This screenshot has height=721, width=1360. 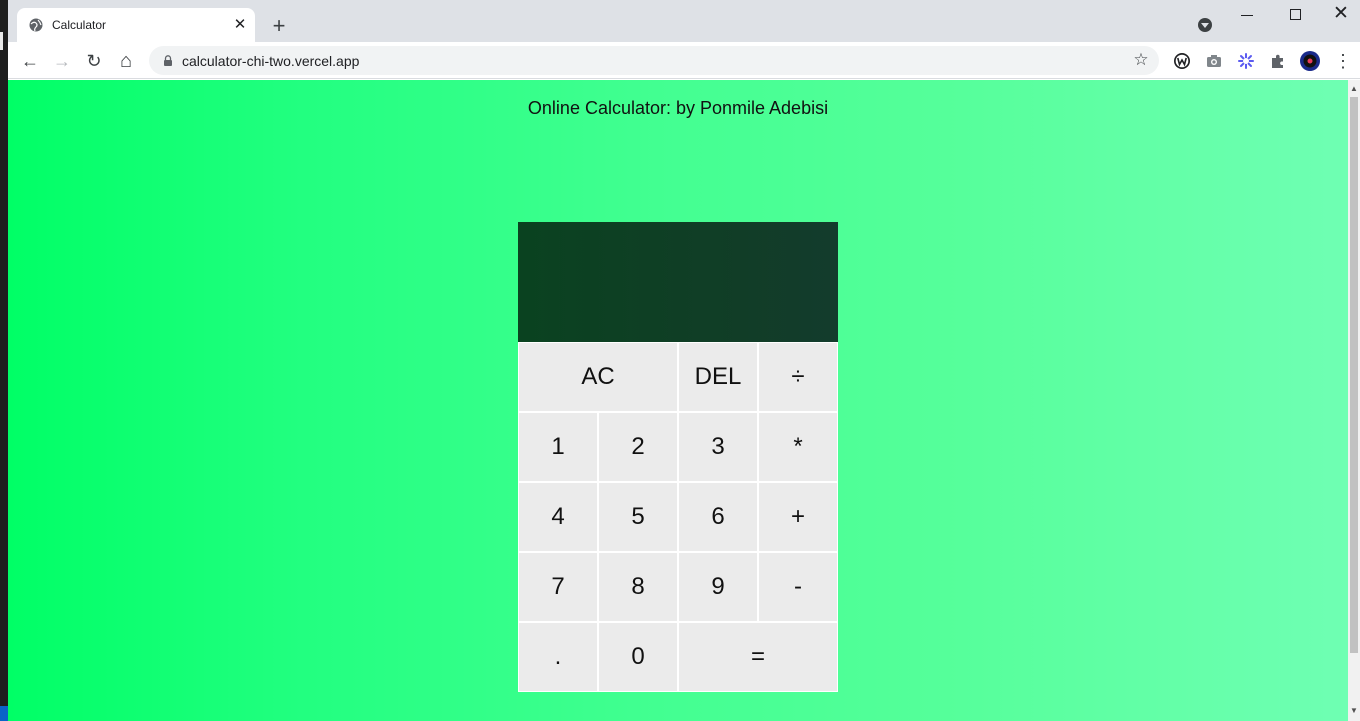 What do you see at coordinates (1343, 61) in the screenshot?
I see `menu-dots-icon: ⋮` at bounding box center [1343, 61].